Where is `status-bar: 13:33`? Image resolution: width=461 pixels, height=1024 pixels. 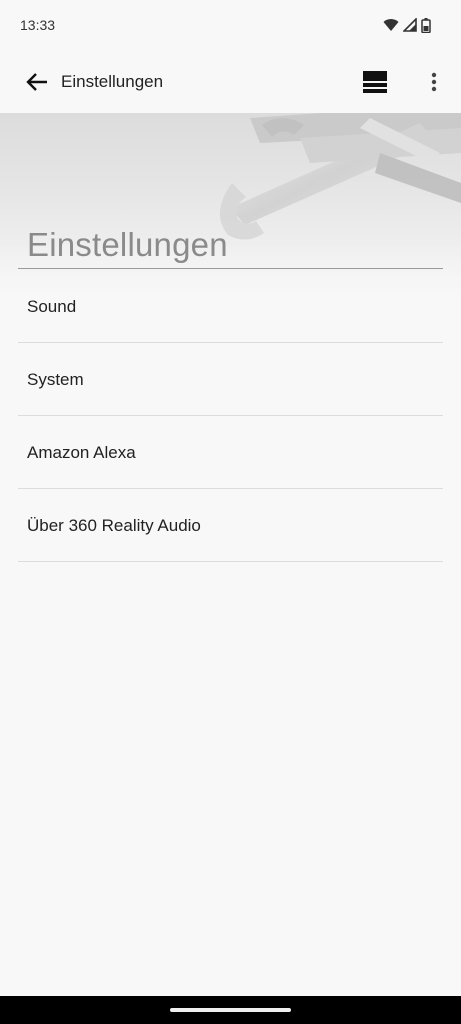 status-bar: 13:33 is located at coordinates (230, 25).